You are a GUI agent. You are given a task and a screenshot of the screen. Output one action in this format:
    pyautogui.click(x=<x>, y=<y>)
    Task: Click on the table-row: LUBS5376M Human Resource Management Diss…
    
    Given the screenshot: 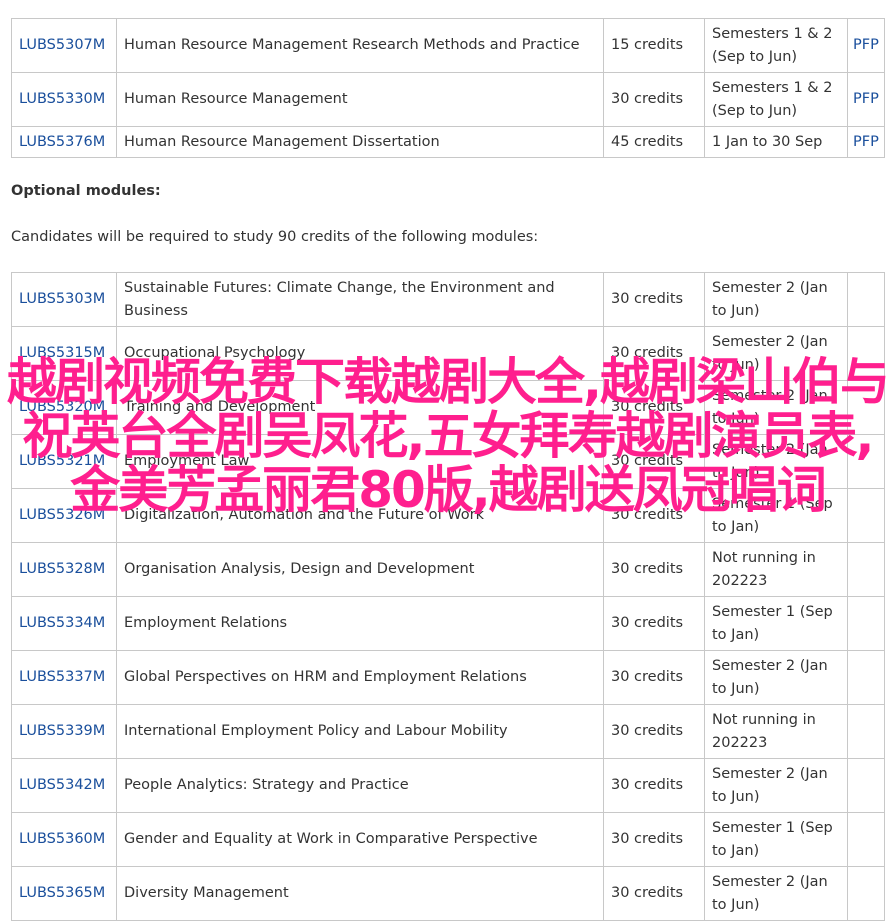 What is the action you would take?
    pyautogui.click(x=448, y=142)
    